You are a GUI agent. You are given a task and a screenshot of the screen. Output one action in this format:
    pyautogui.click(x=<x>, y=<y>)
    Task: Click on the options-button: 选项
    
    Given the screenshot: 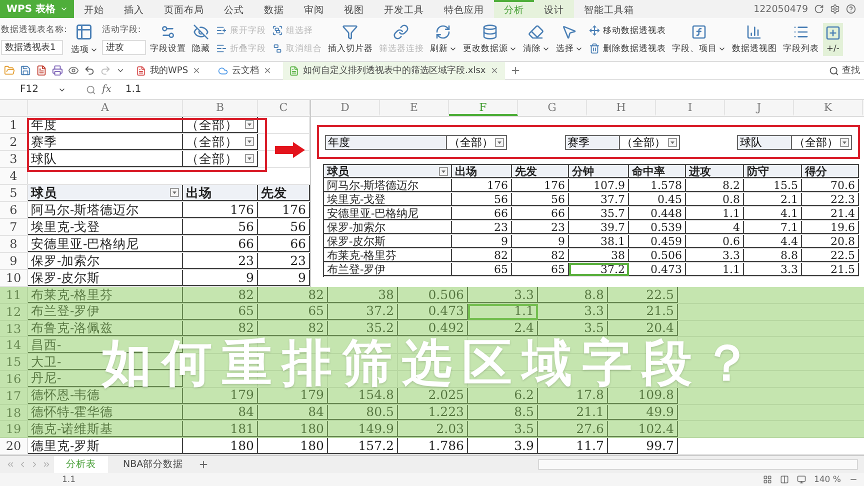 What is the action you would take?
    pyautogui.click(x=84, y=39)
    